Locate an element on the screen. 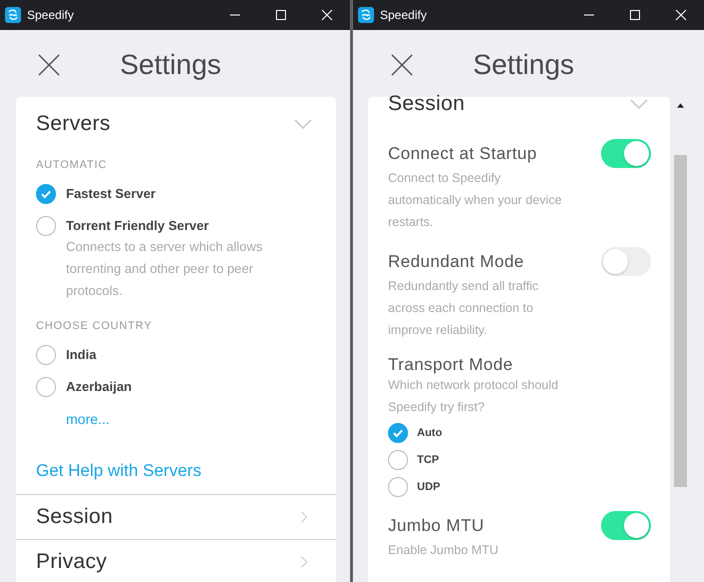 Image resolution: width=704 pixels, height=582 pixels. setting-description: Which network protocol should Speedify try first? is located at coordinates (474, 396).